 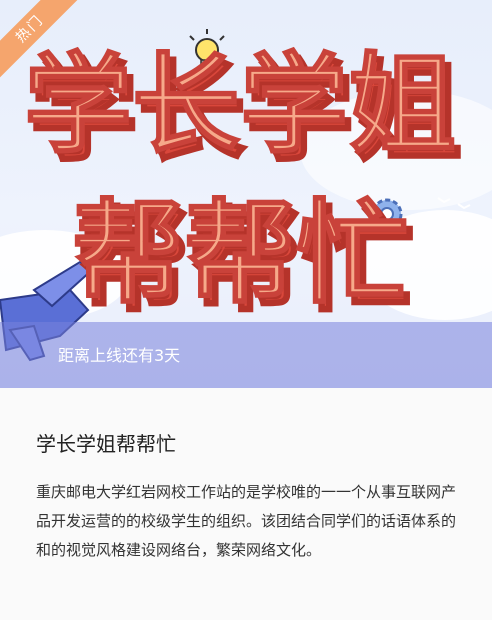 What do you see at coordinates (106, 442) in the screenshot?
I see `card-title: 学长学姐帮帮忙` at bounding box center [106, 442].